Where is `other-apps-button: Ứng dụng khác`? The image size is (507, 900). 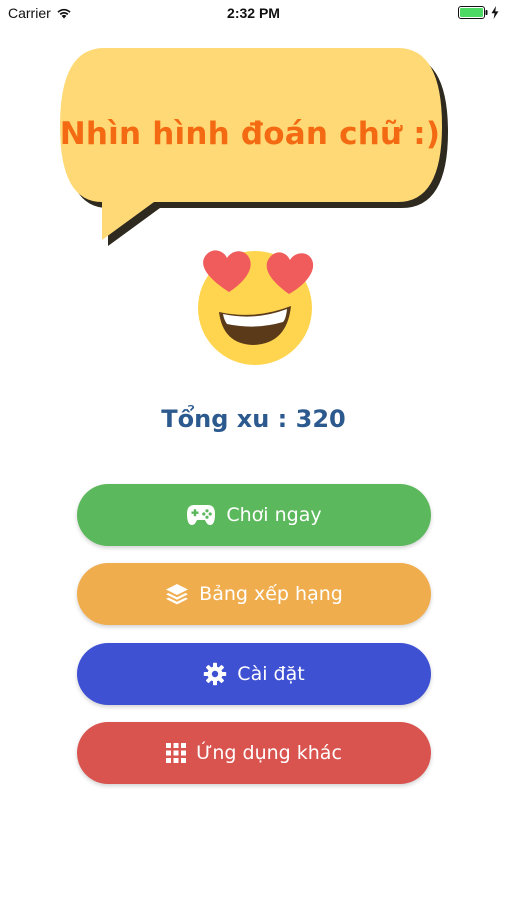 other-apps-button: Ứng dụng khác is located at coordinates (254, 753).